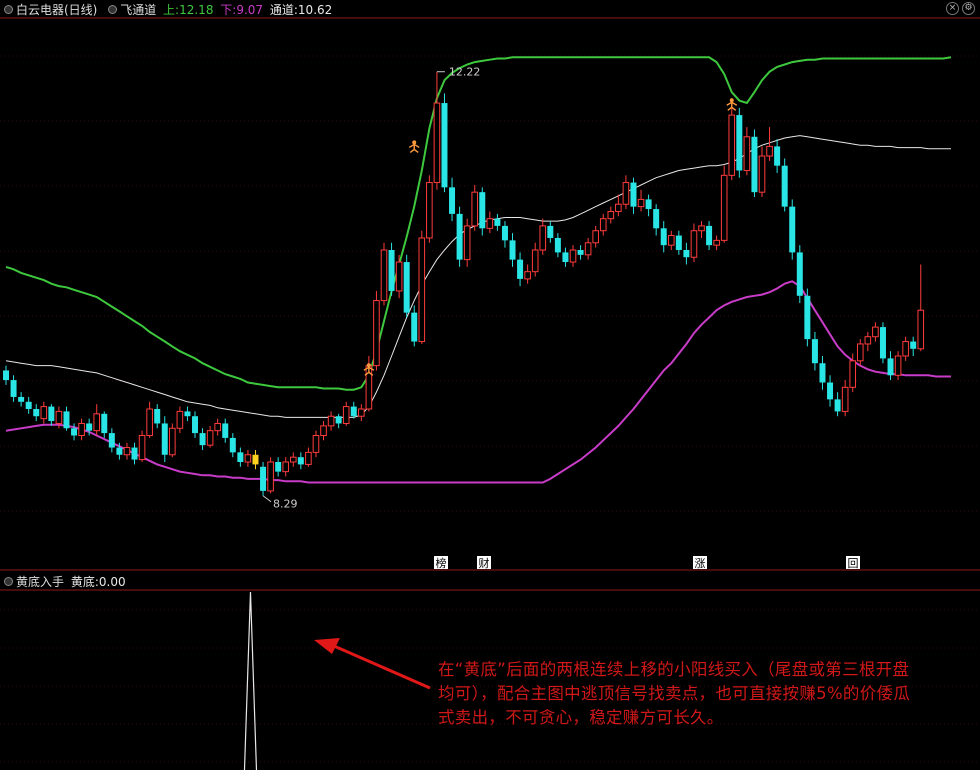 The image size is (980, 770). What do you see at coordinates (285, 504) in the screenshot?
I see `low-price-label: 8.29` at bounding box center [285, 504].